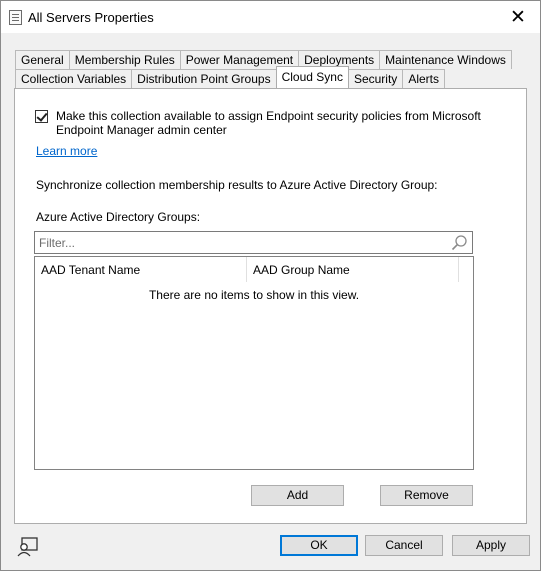 This screenshot has width=542, height=572. Describe the element at coordinates (445, 59) in the screenshot. I see `tab-maintenance-windows: Maintenance Windows` at that location.